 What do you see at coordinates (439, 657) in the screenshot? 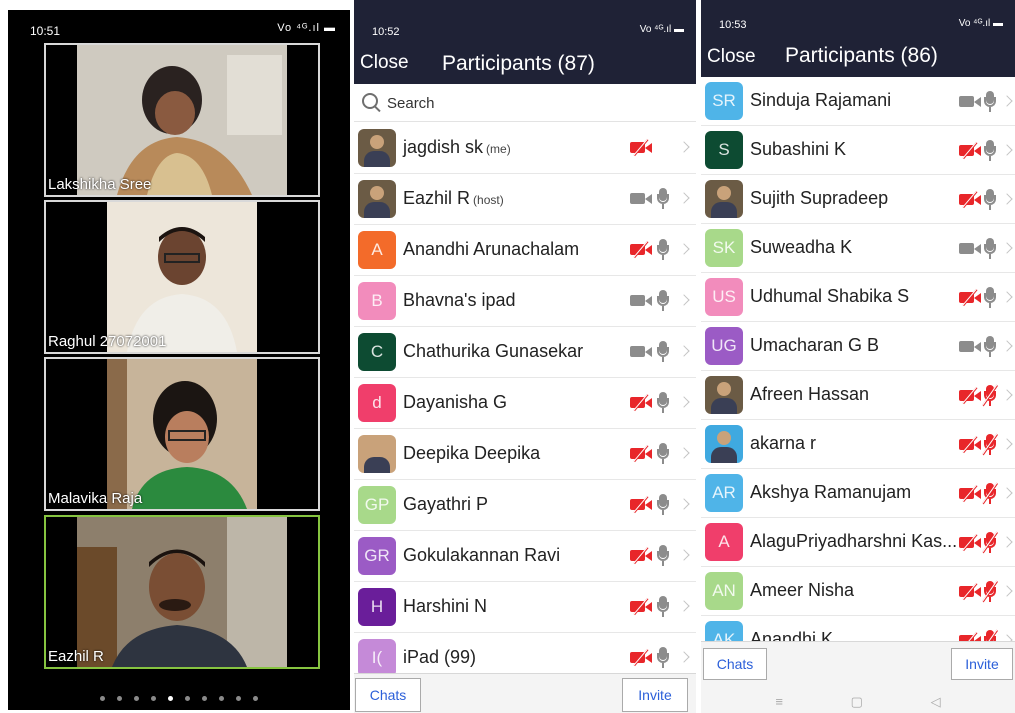
I see `participant-name: iPad (99)` at bounding box center [439, 657].